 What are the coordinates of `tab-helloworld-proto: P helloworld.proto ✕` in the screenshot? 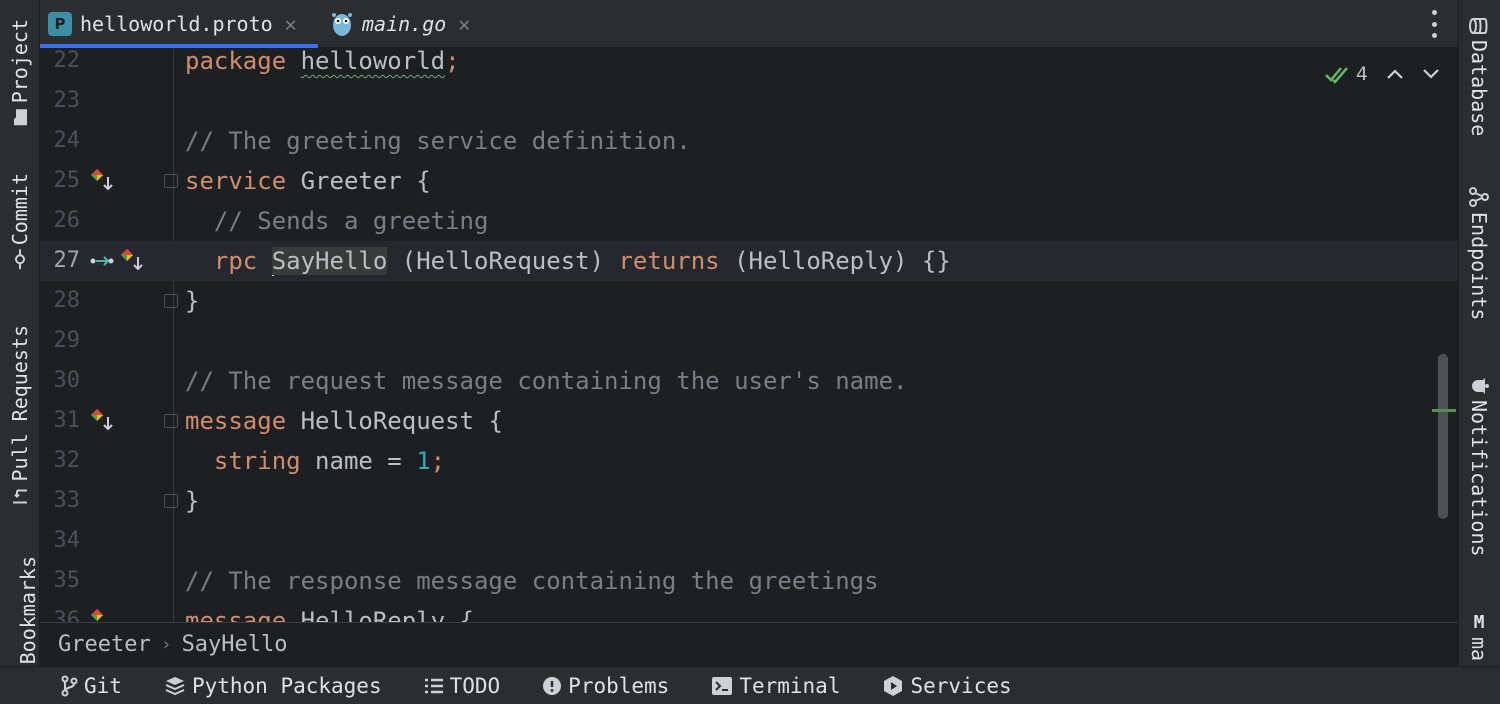 It's located at (179, 24).